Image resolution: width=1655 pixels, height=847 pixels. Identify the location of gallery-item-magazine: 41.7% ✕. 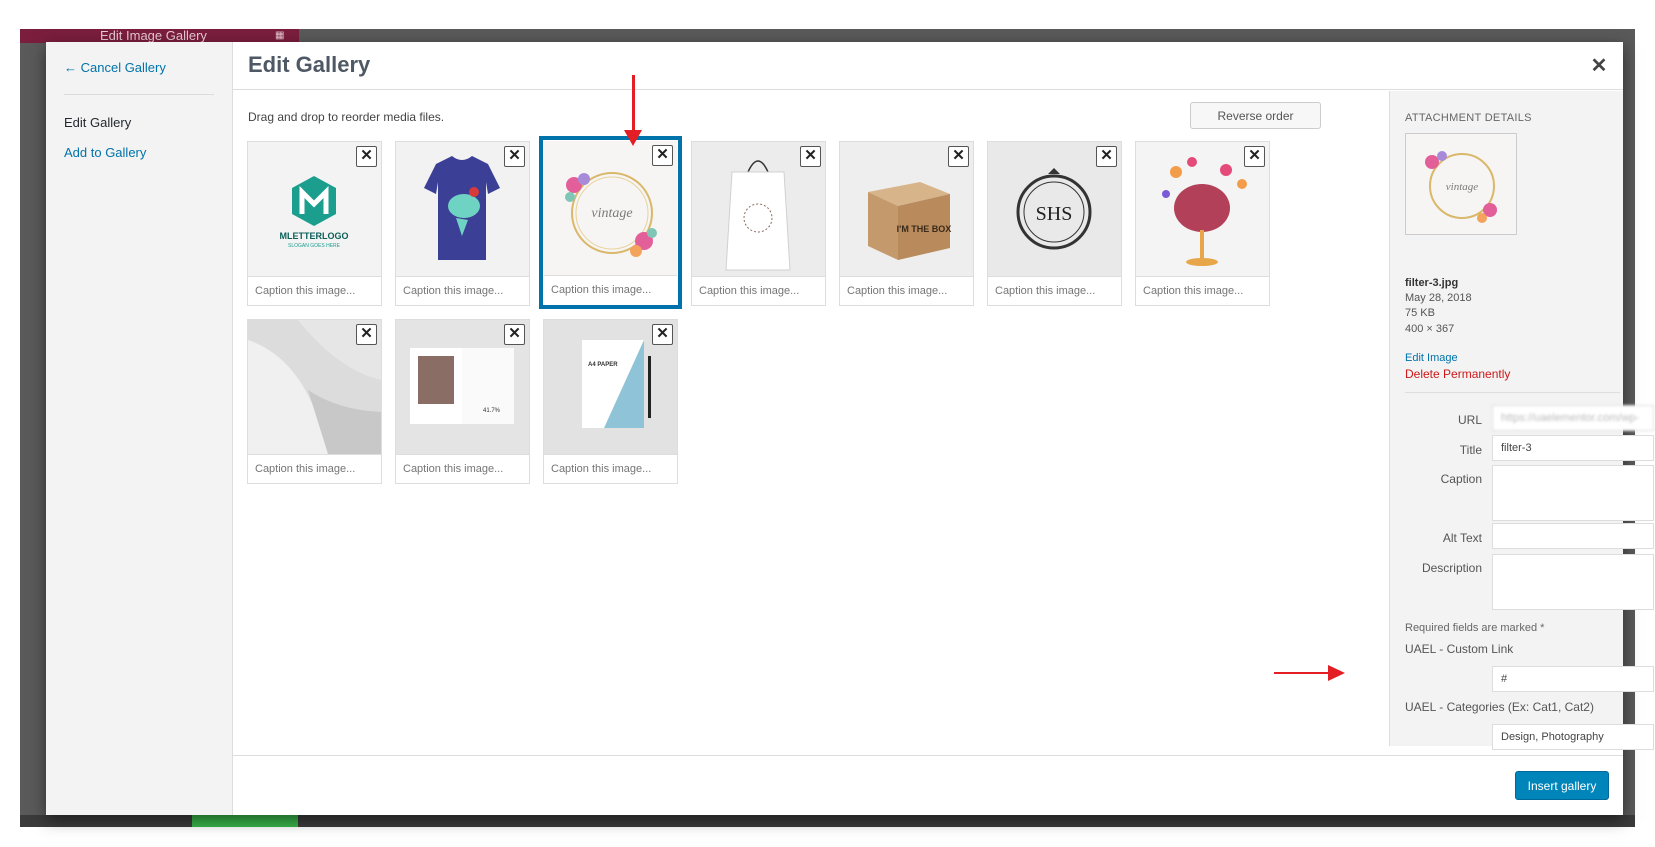
(462, 401).